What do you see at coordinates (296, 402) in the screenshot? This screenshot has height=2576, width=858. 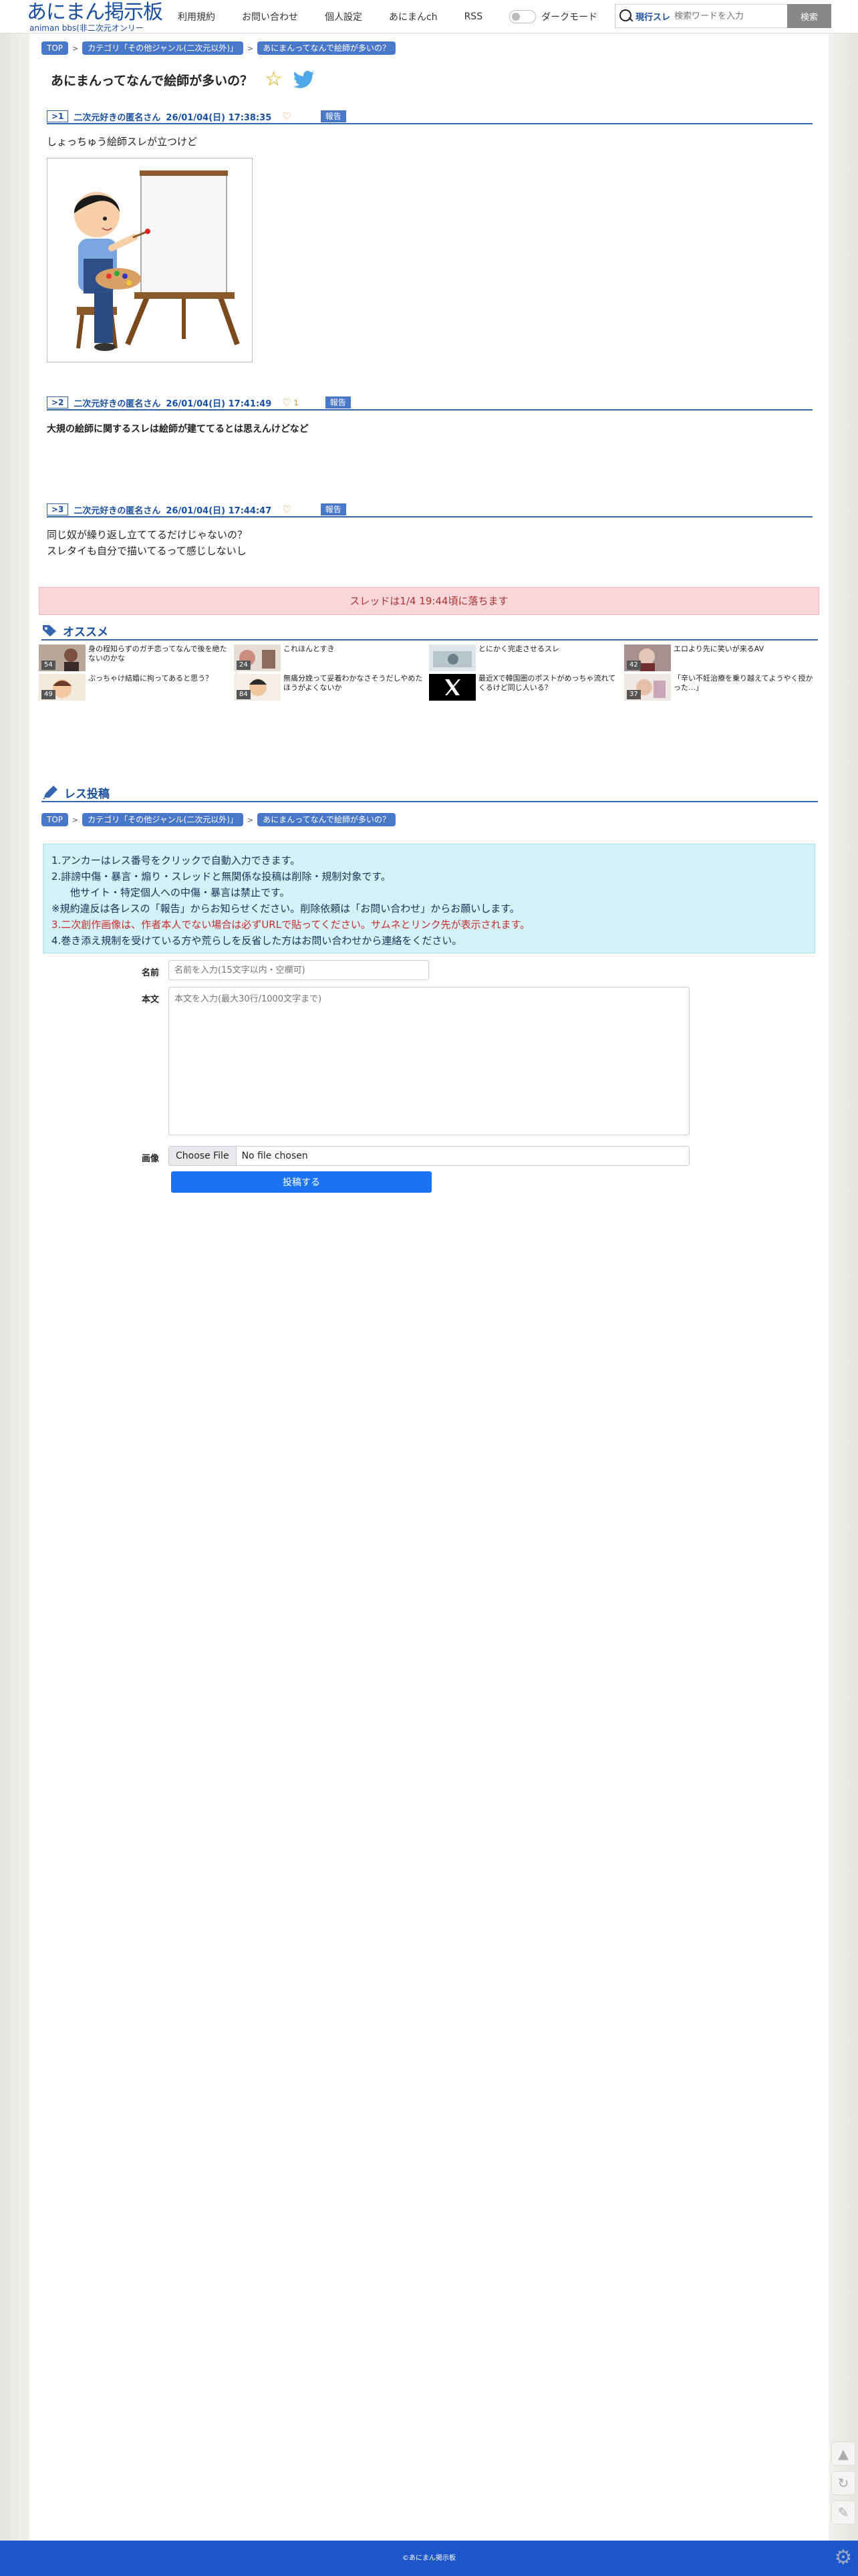 I see `like-count: 1` at bounding box center [296, 402].